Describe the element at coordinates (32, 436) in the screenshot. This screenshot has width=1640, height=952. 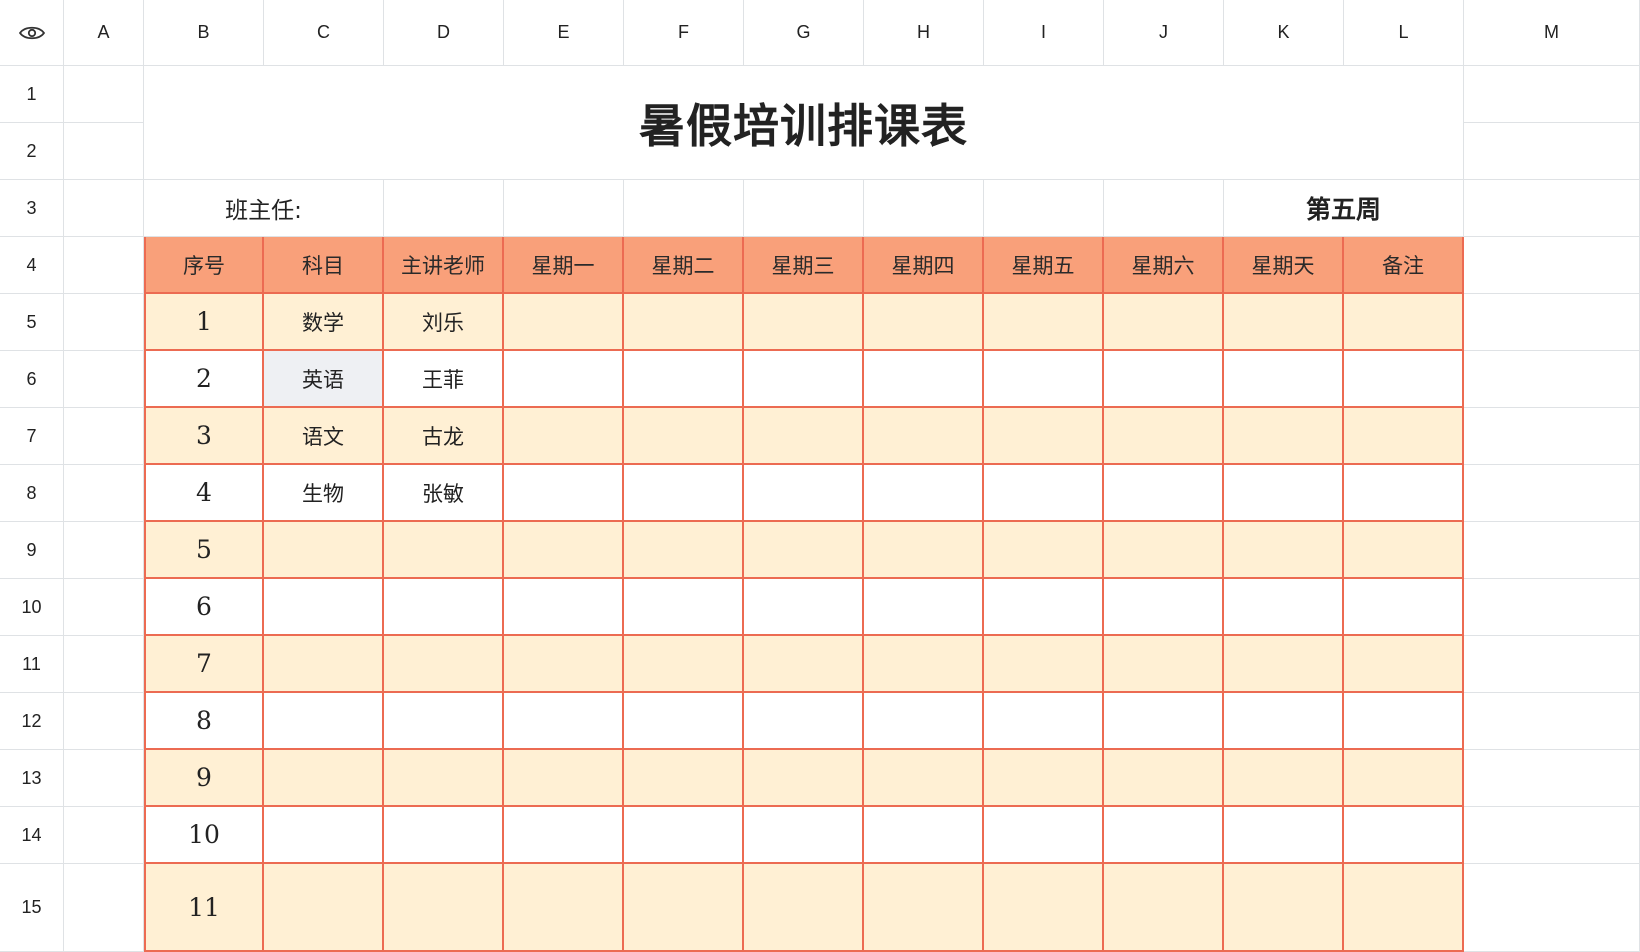
I see `row-header-7: 7` at that location.